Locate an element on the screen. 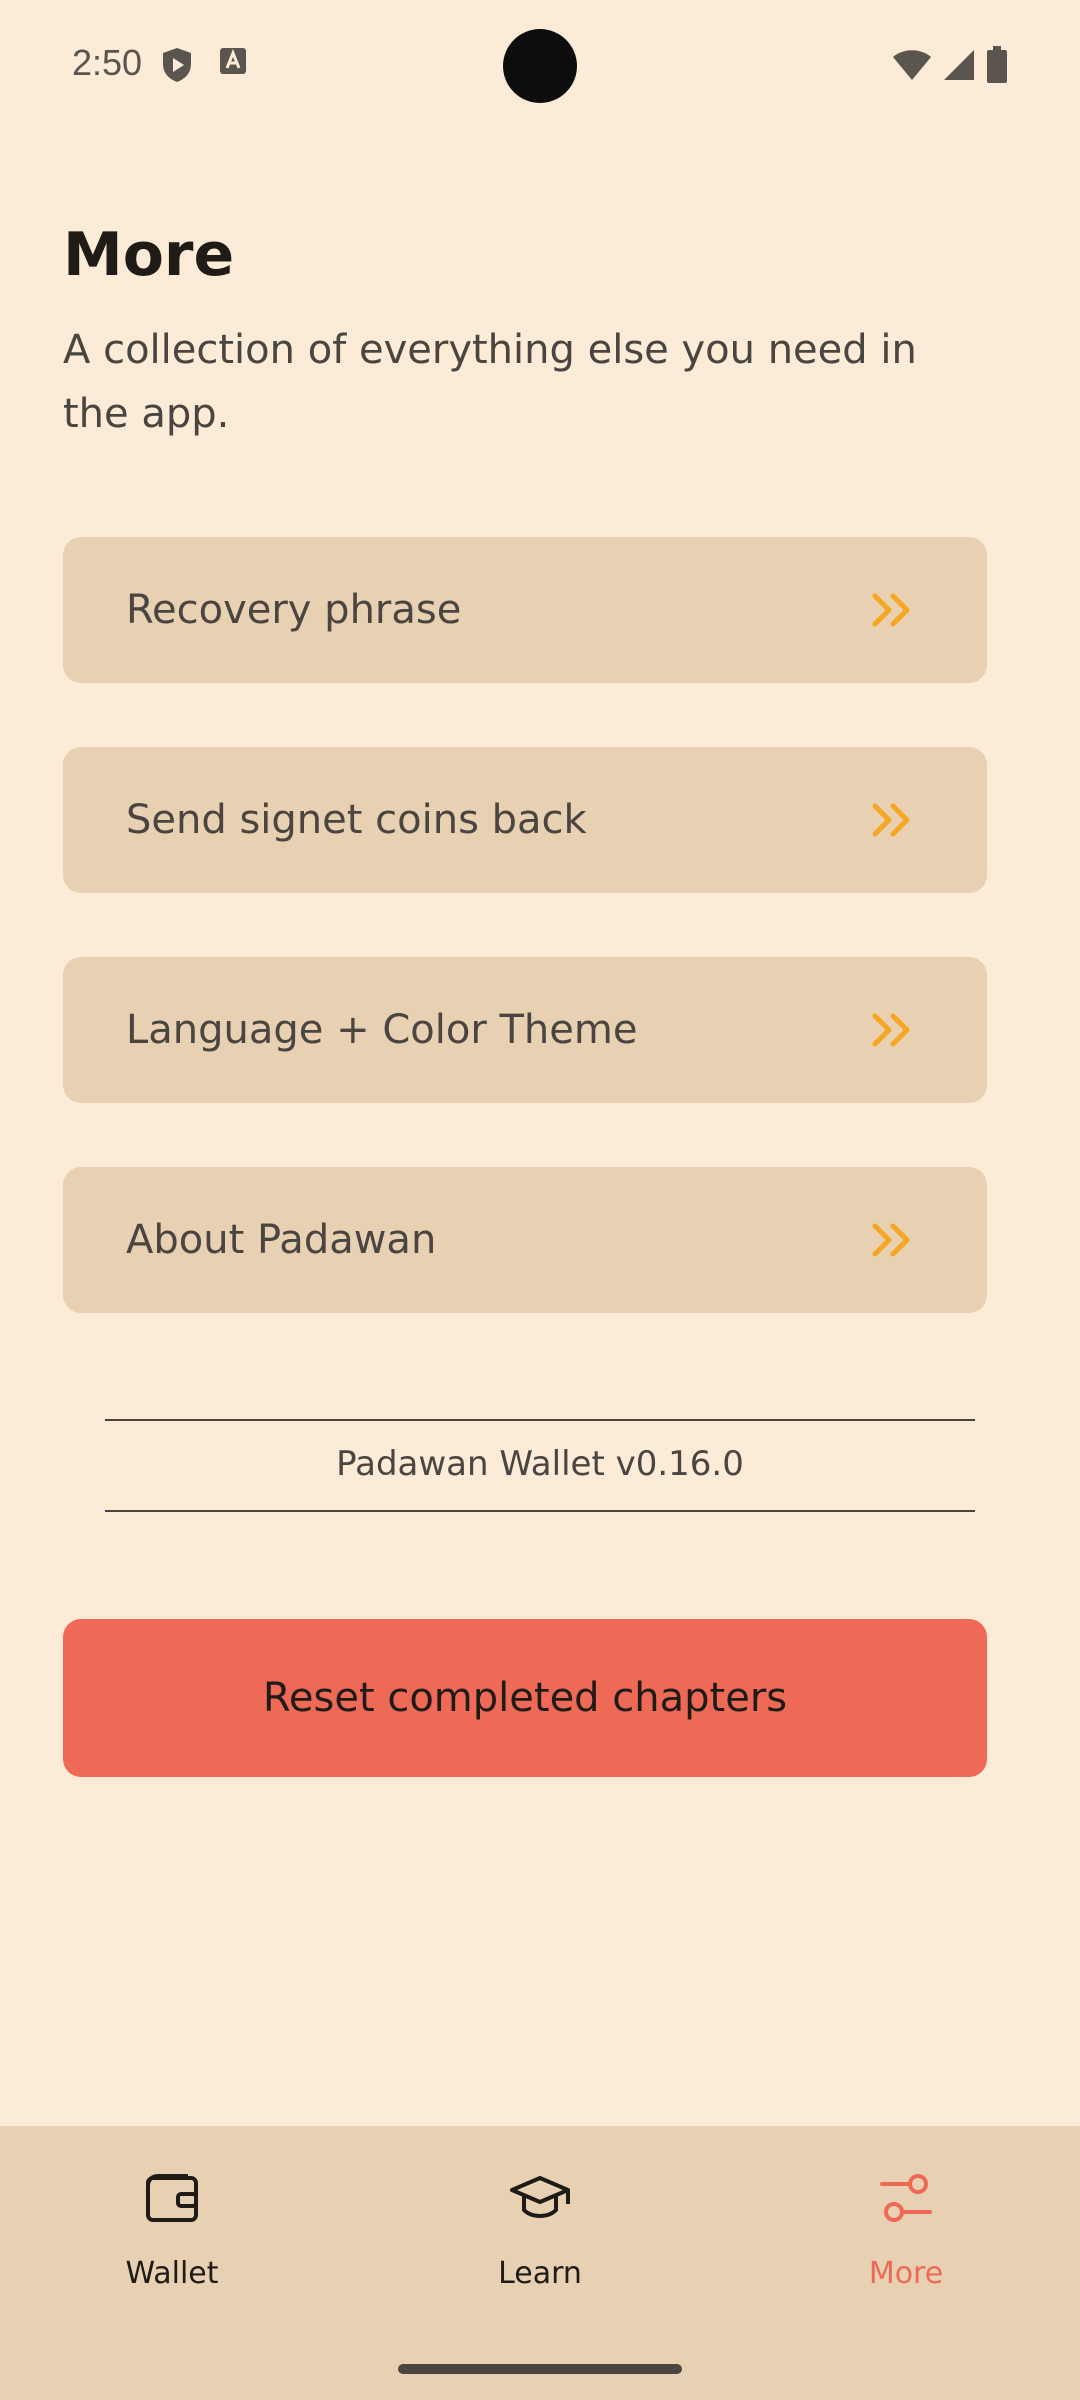 The image size is (1080, 2400). keyboard-a-icon is located at coordinates (235, 65).